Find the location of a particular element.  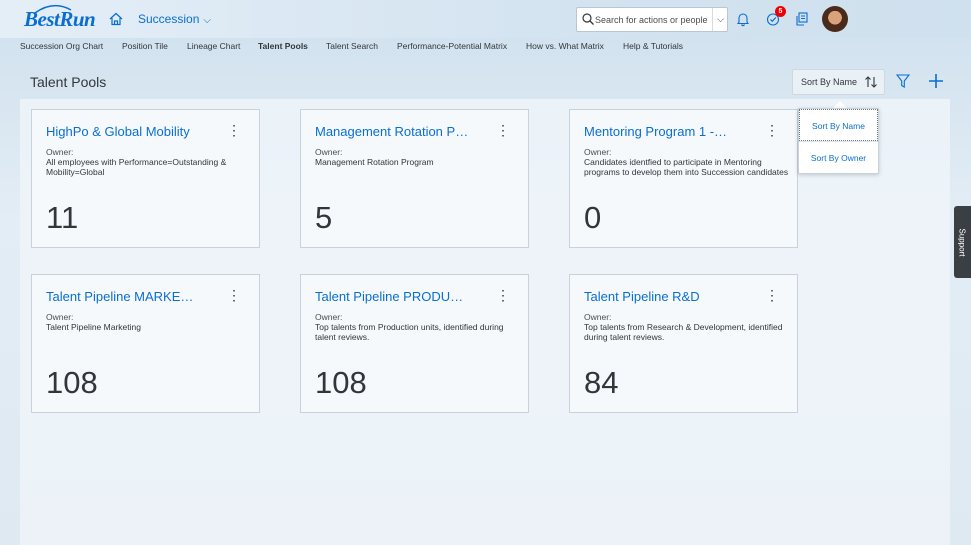

module-switcher: Succession ⌵ is located at coordinates (174, 19).